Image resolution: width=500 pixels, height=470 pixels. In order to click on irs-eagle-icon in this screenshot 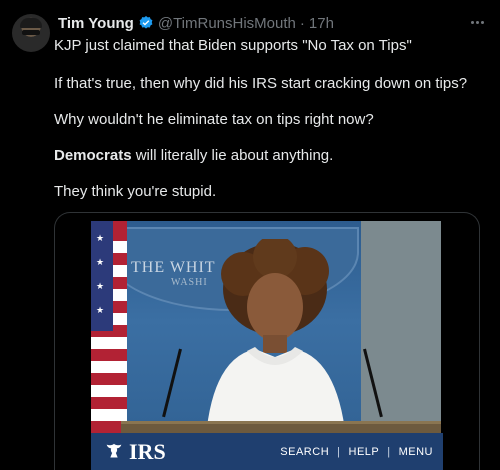, I will do `click(114, 450)`.